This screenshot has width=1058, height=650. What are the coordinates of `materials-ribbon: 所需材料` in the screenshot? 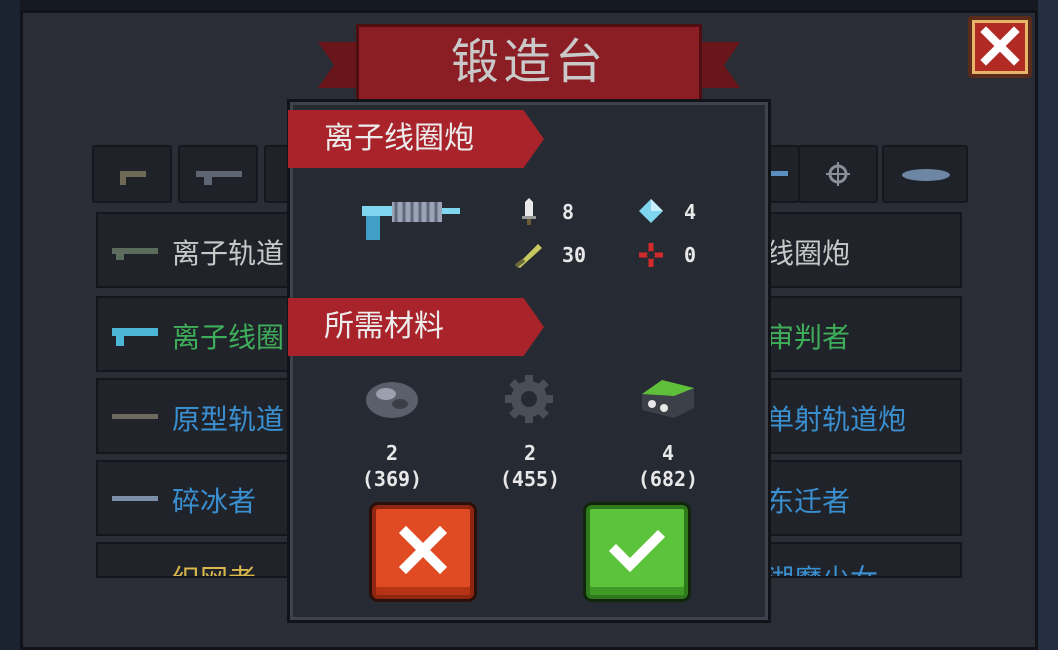 It's located at (416, 327).